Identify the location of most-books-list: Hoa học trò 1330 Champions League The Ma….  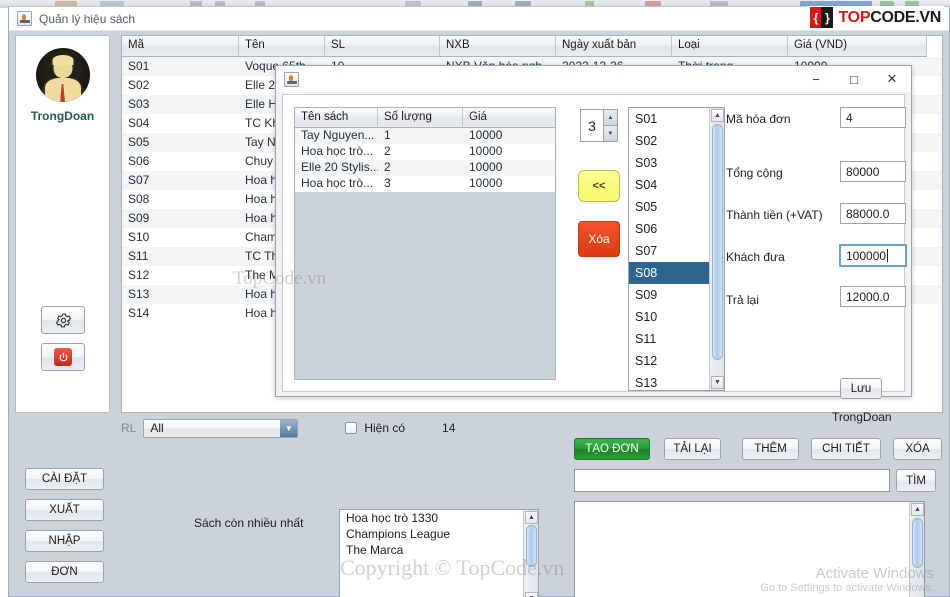
(439, 553).